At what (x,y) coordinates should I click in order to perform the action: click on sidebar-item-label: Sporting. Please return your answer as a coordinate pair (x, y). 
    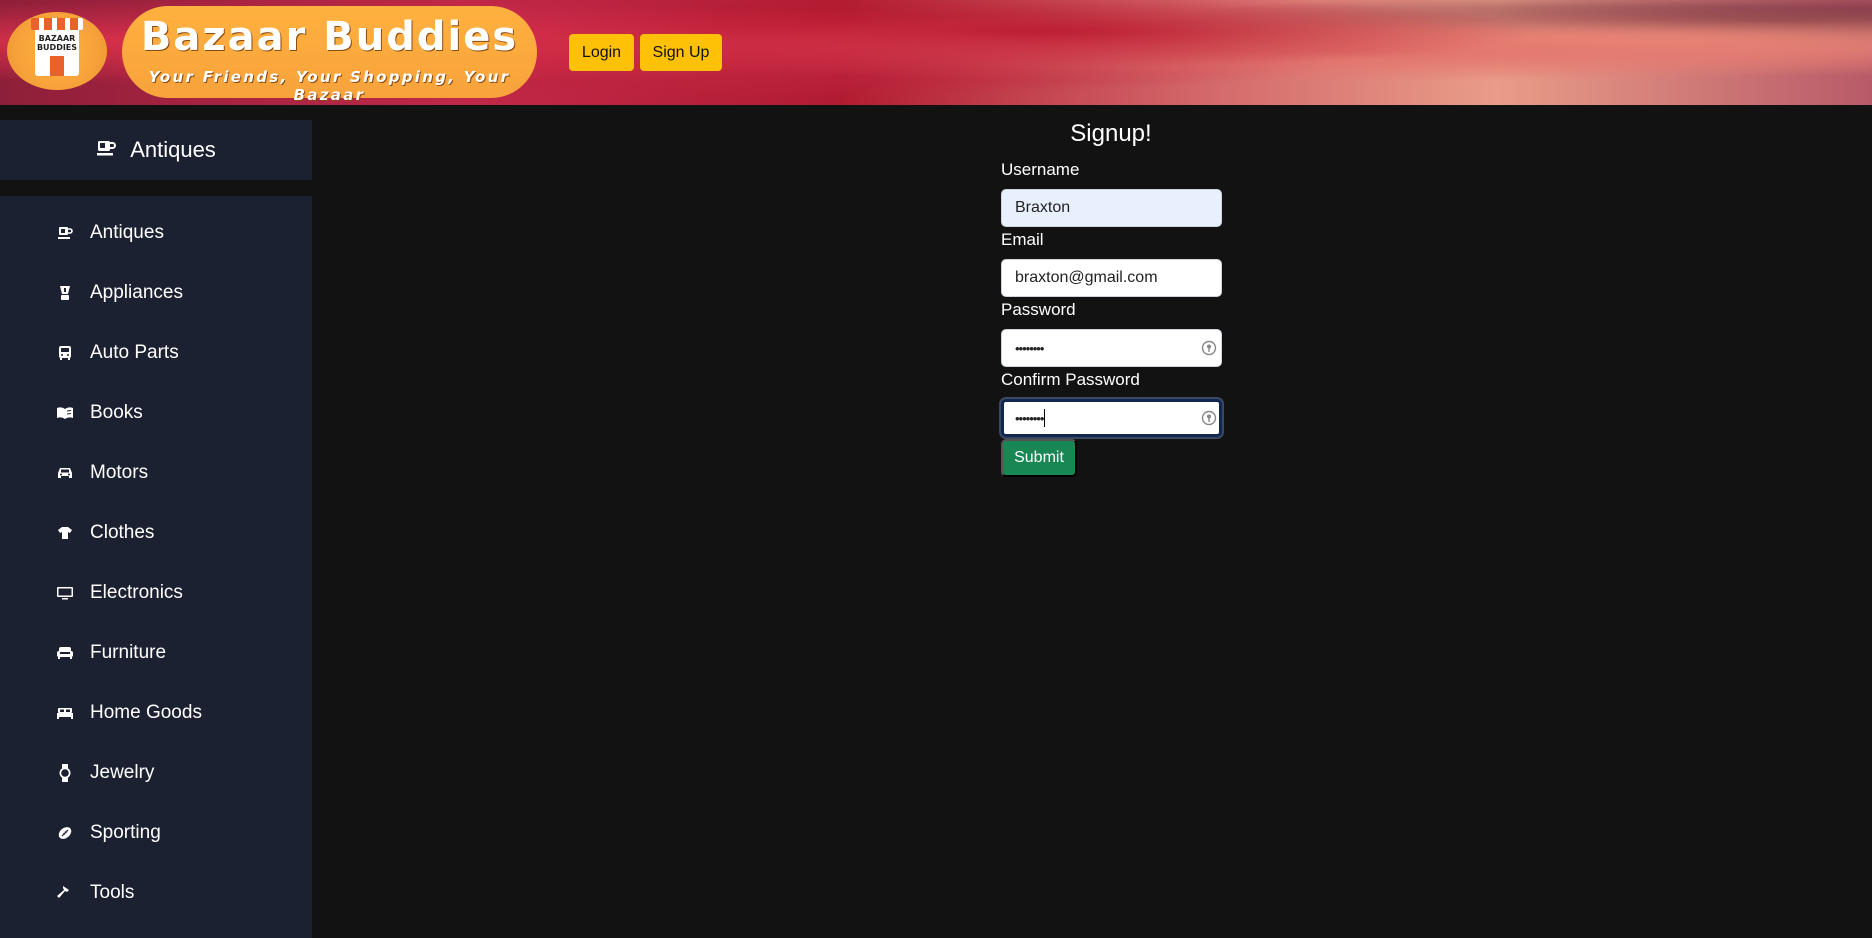
    Looking at the image, I should click on (125, 832).